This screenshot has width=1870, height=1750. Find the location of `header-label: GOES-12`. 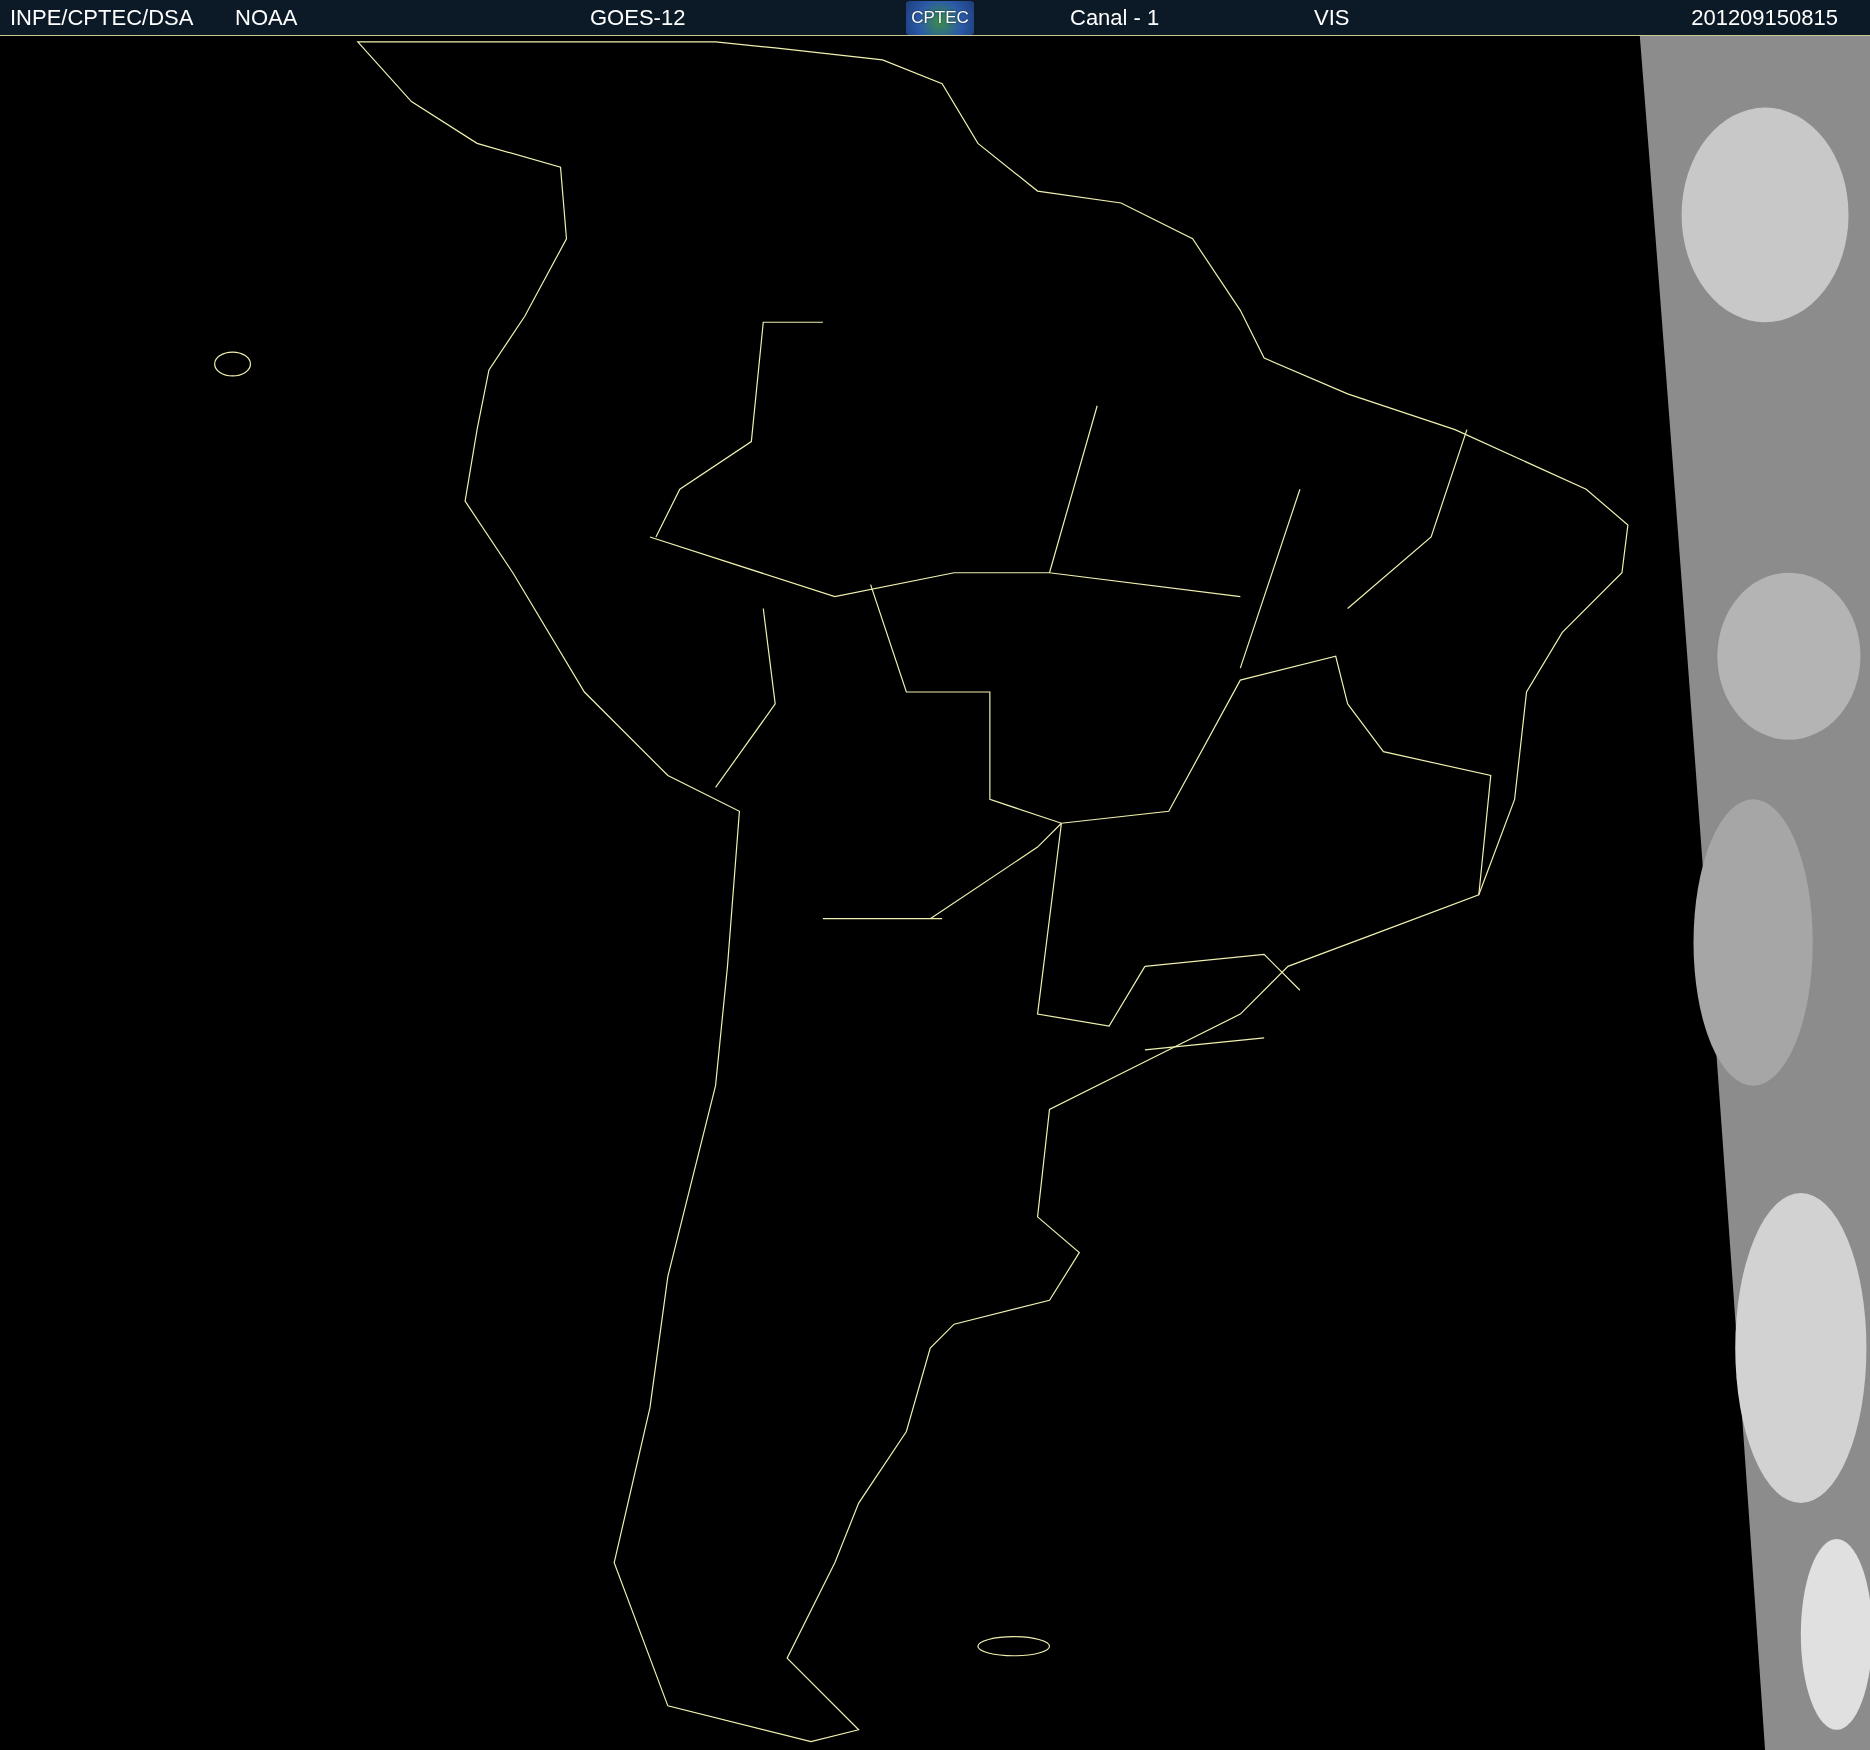

header-label: GOES-12 is located at coordinates (638, 17).